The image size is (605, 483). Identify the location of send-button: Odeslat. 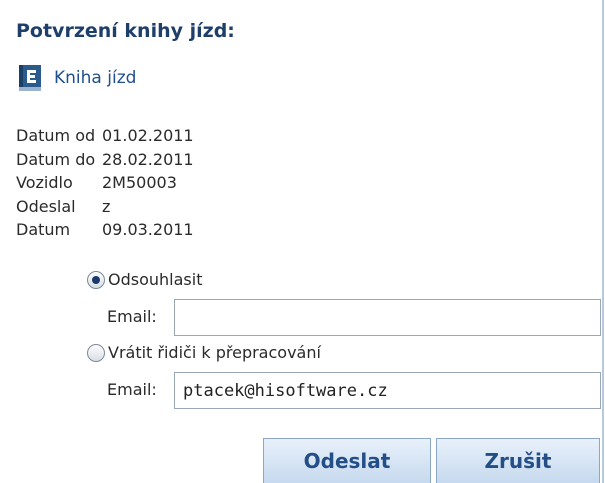
(347, 460).